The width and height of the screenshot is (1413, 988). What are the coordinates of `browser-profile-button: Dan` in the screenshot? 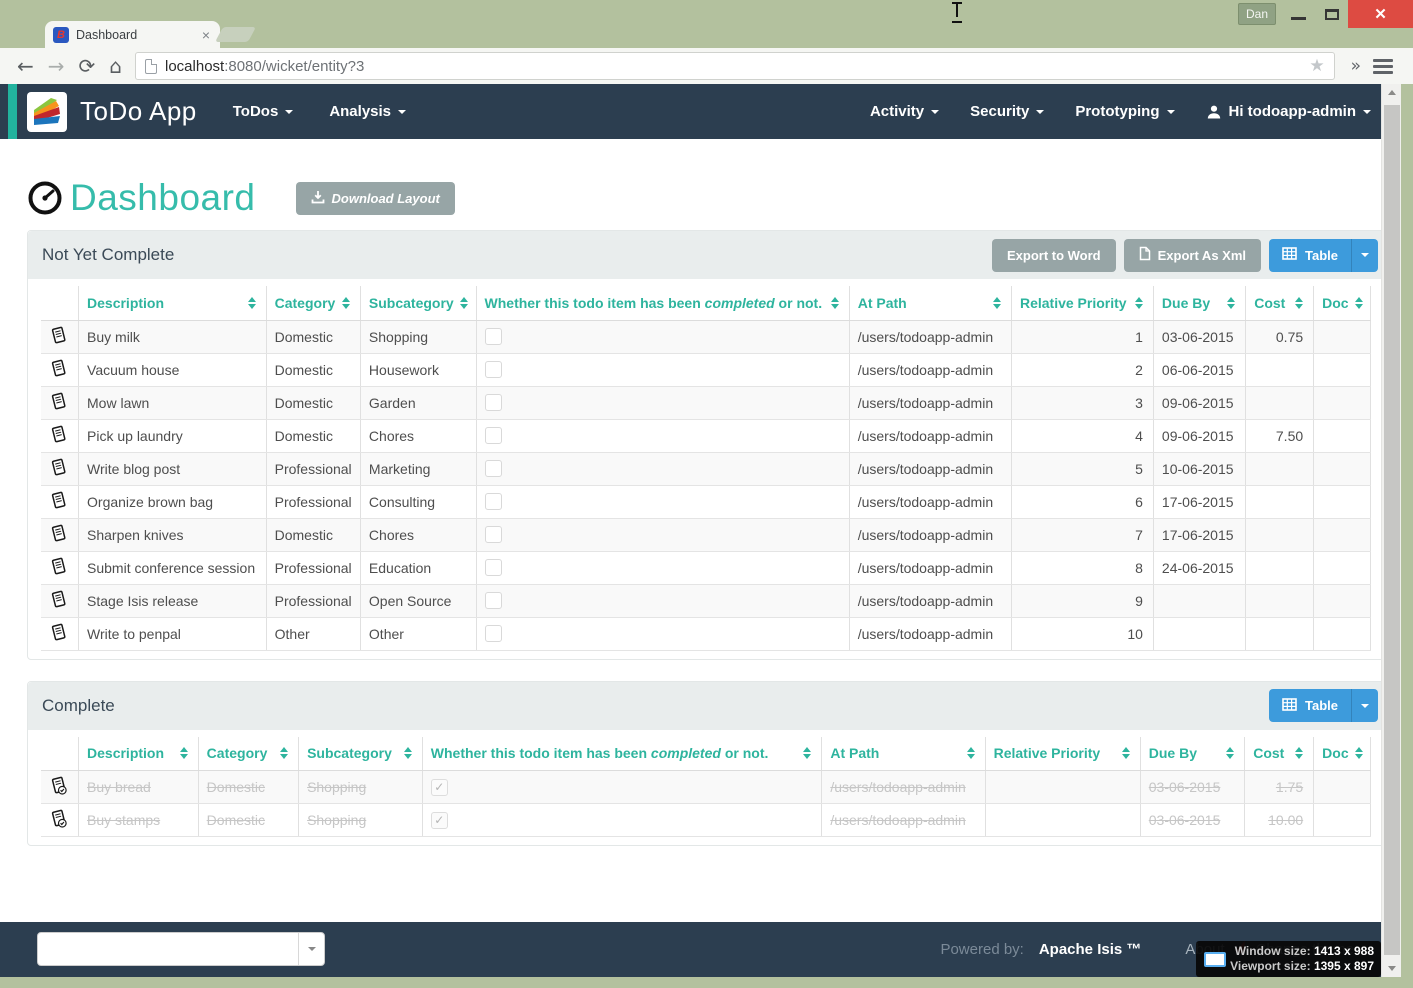 It's located at (1257, 14).